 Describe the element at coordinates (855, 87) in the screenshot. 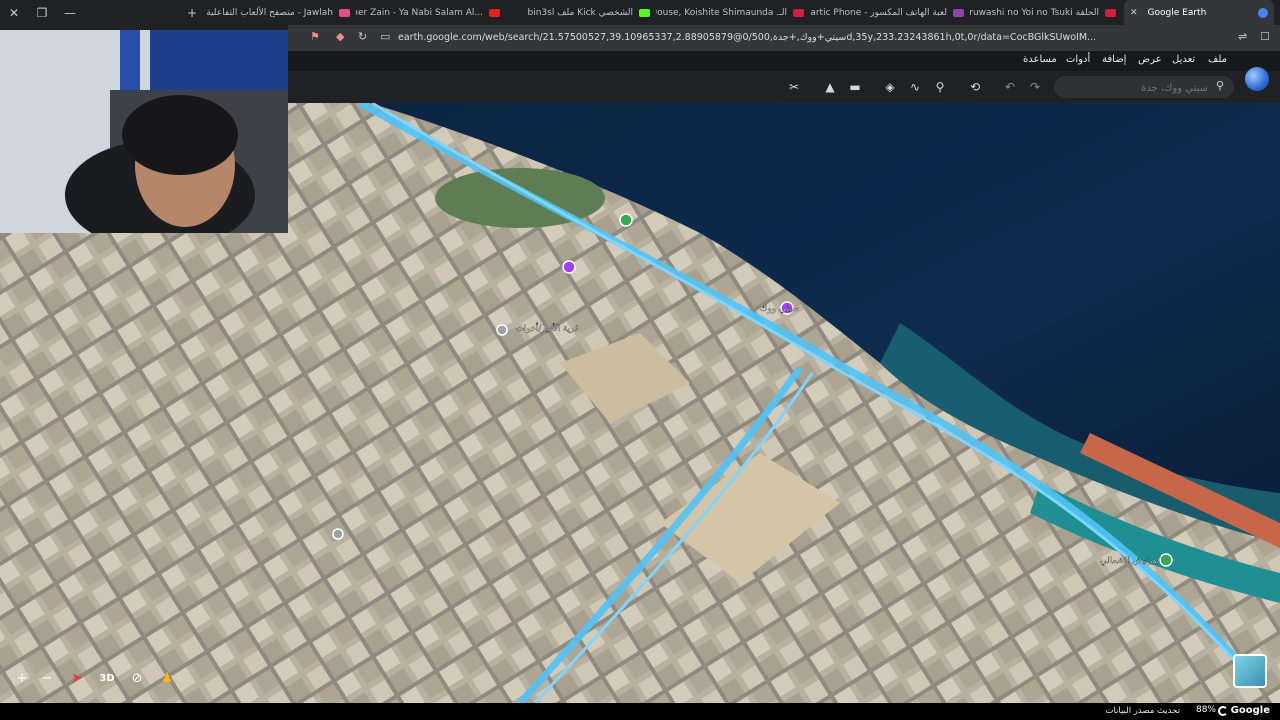

I see `ruler-icon: ▬` at that location.